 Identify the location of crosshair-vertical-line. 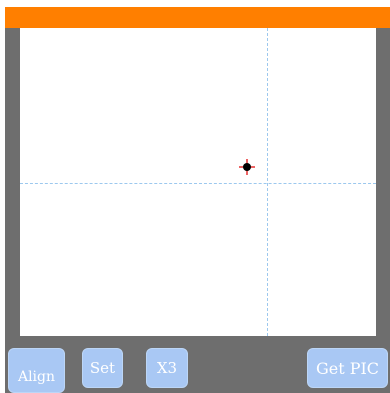
(267, 182).